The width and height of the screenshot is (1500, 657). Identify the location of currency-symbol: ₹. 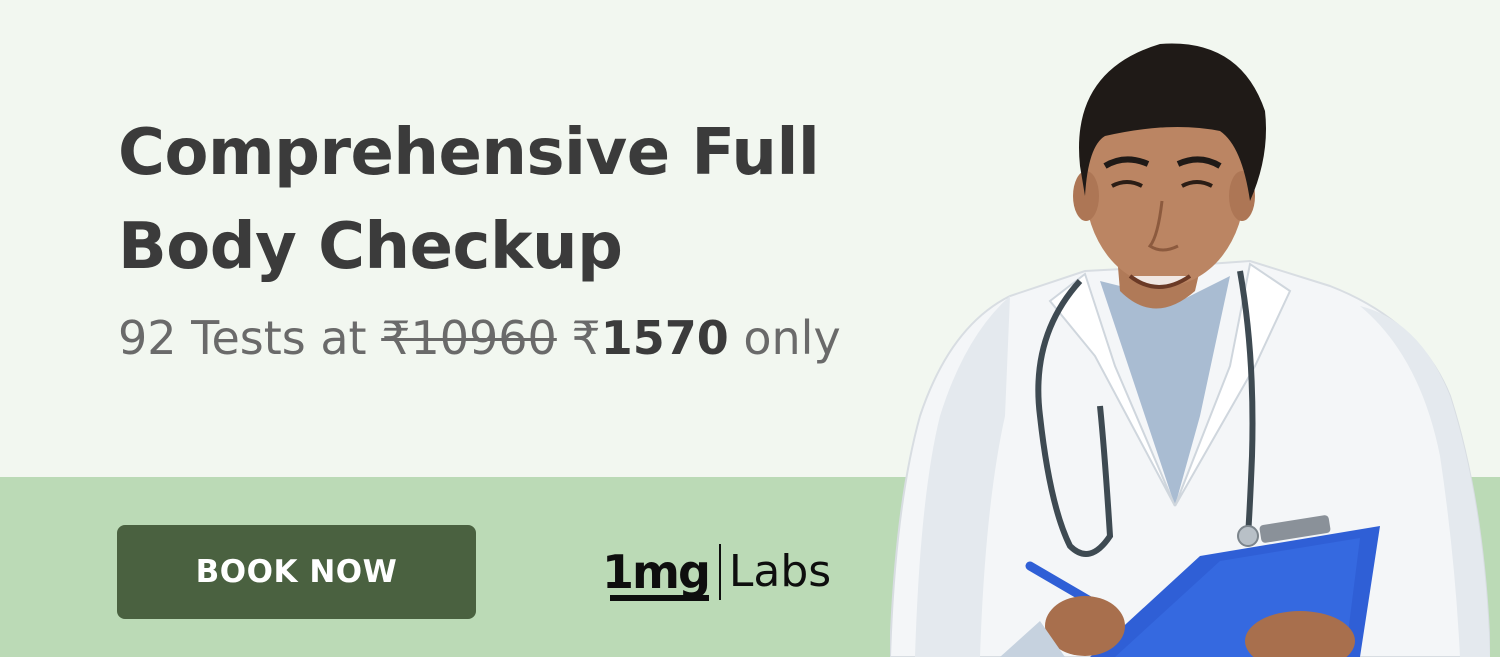
(586, 338).